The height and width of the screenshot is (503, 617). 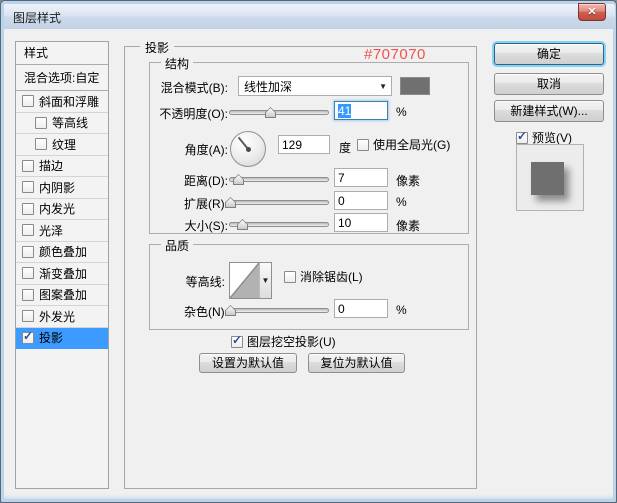 I want to click on spread-slider-track, so click(x=279, y=202).